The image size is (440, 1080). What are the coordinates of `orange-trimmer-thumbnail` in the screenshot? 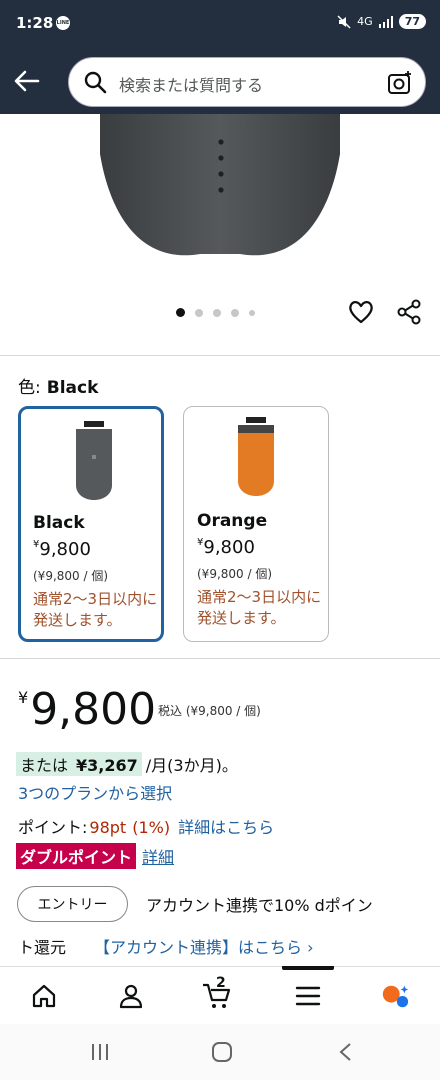 It's located at (256, 456).